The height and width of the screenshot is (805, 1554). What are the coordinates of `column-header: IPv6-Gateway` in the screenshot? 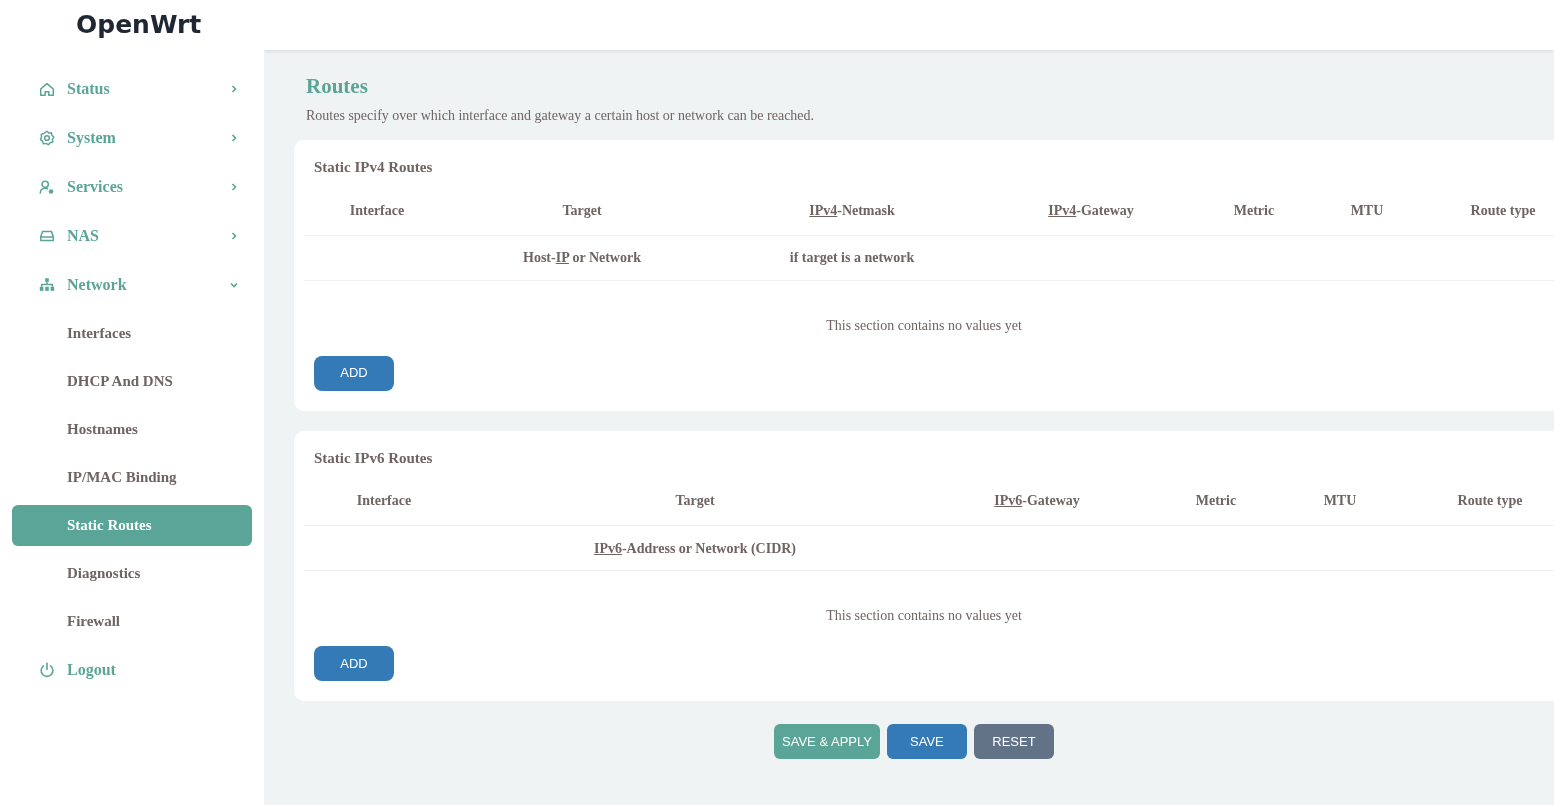 It's located at (1037, 500).